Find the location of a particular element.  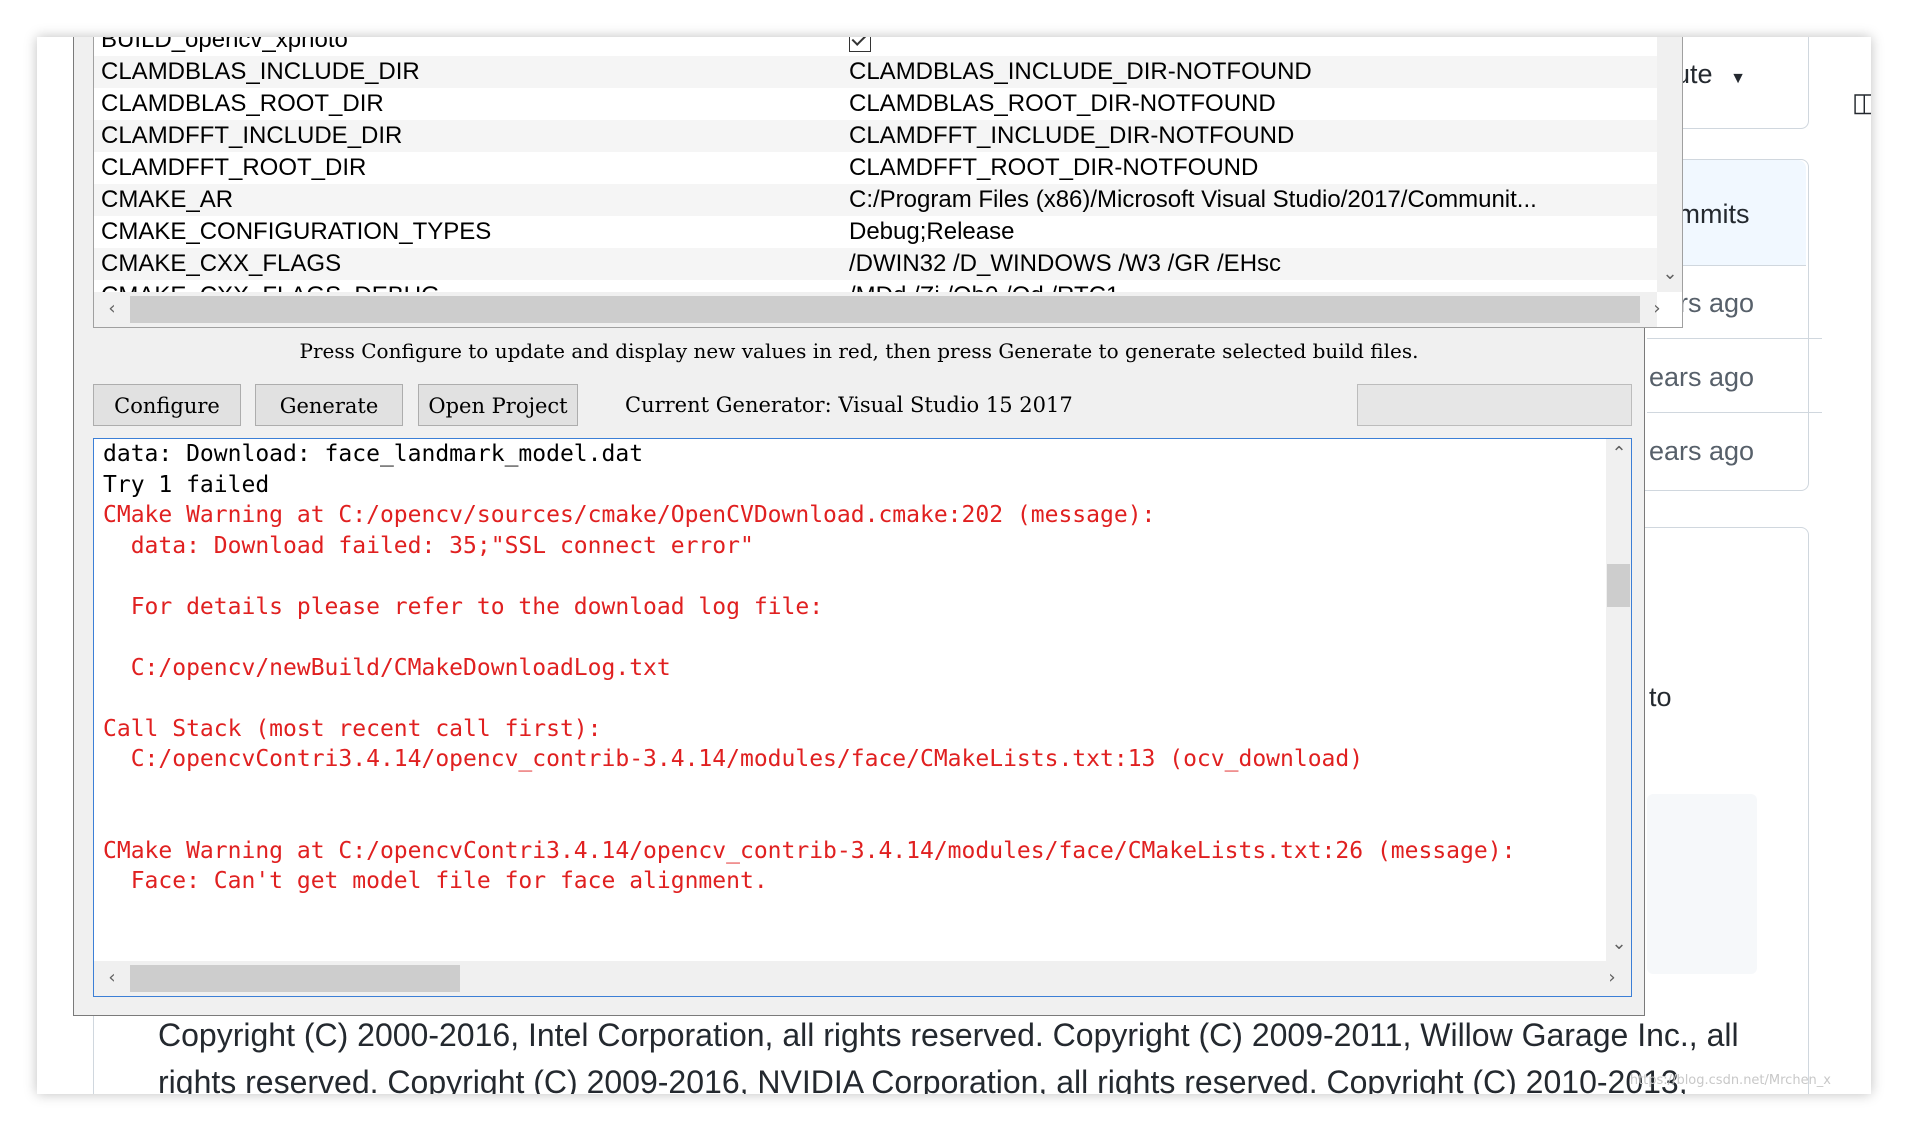

generate-button: Generate is located at coordinates (329, 405).